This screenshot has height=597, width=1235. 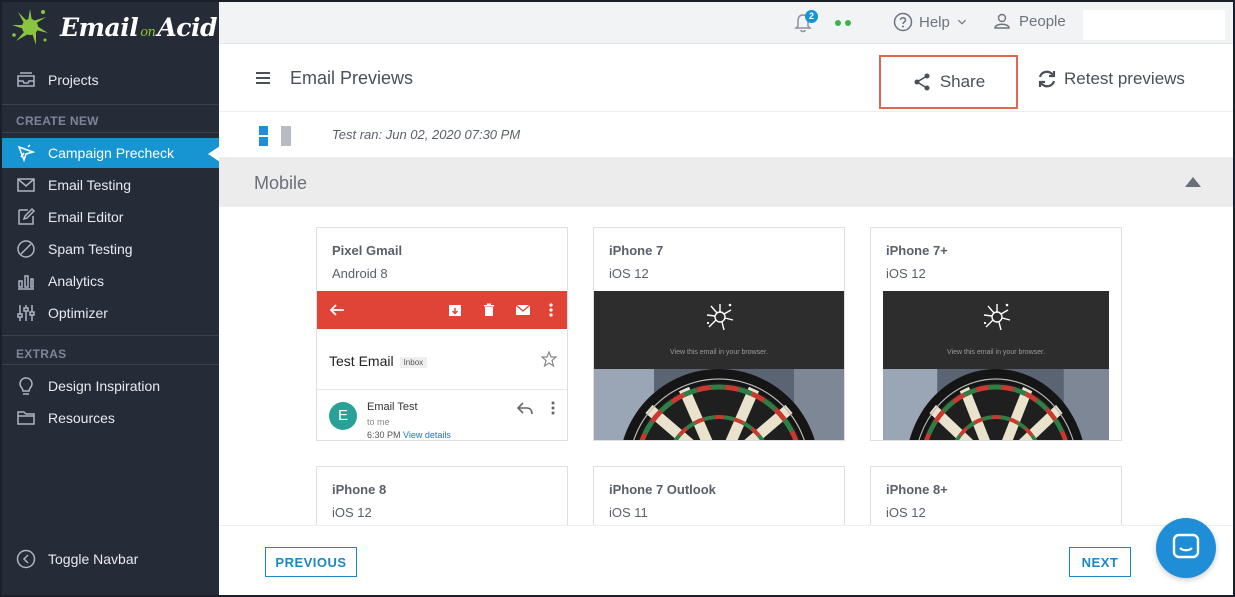 I want to click on question-circle-icon, so click(x=903, y=22).